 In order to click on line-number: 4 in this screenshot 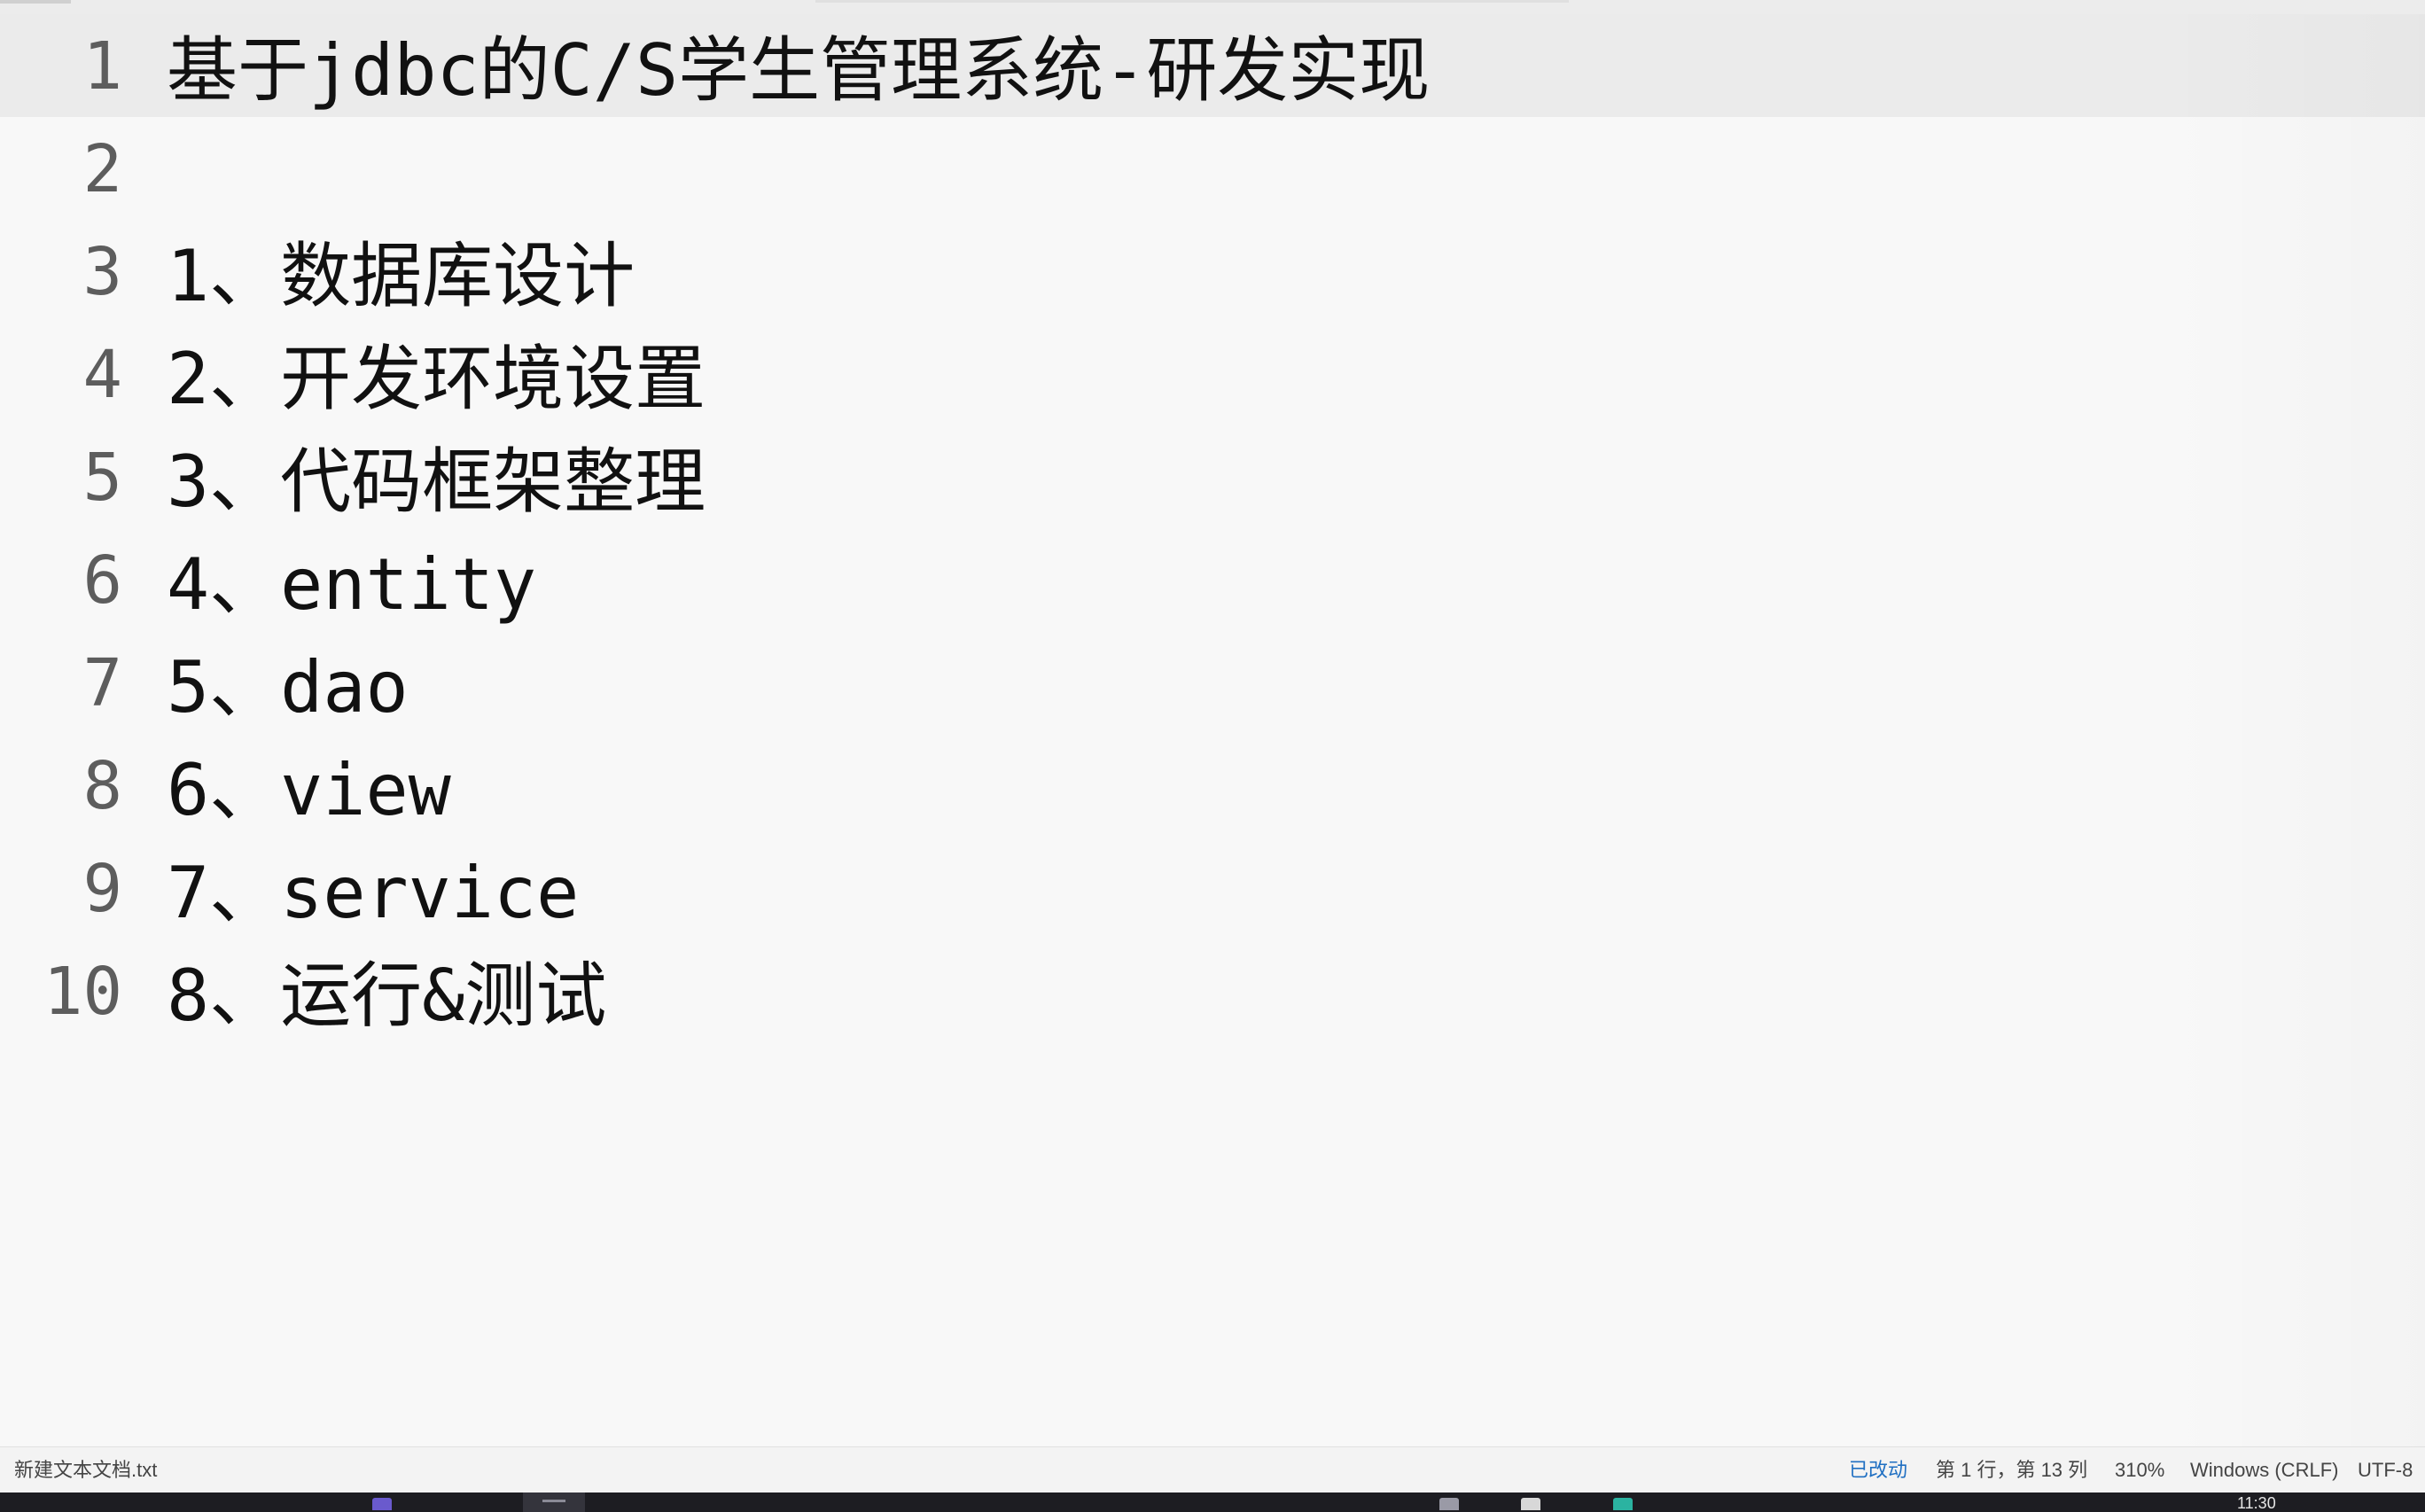, I will do `click(102, 375)`.